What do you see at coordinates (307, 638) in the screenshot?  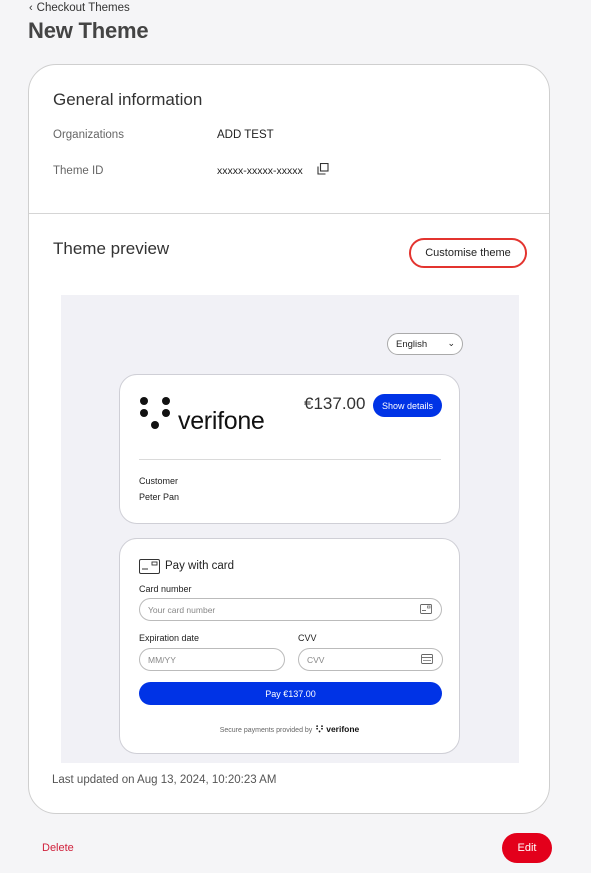 I see `cvv-label: CVV` at bounding box center [307, 638].